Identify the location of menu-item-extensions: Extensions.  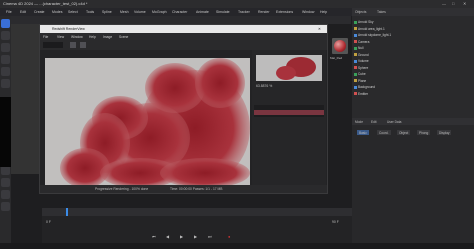
(284, 12).